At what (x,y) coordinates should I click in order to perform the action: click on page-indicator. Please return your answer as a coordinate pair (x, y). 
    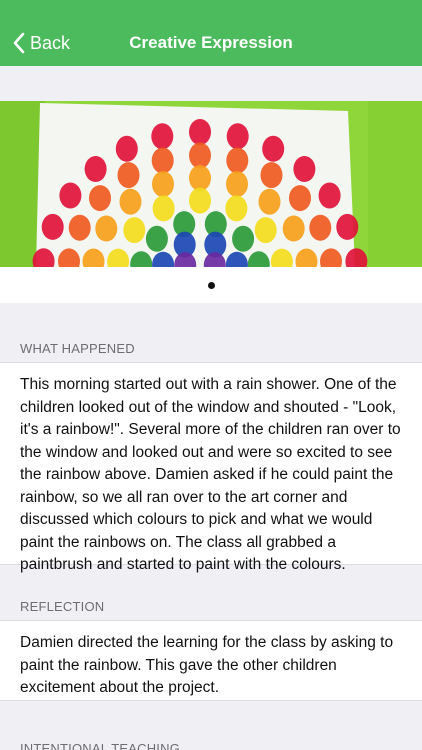
    Looking at the image, I should click on (211, 285).